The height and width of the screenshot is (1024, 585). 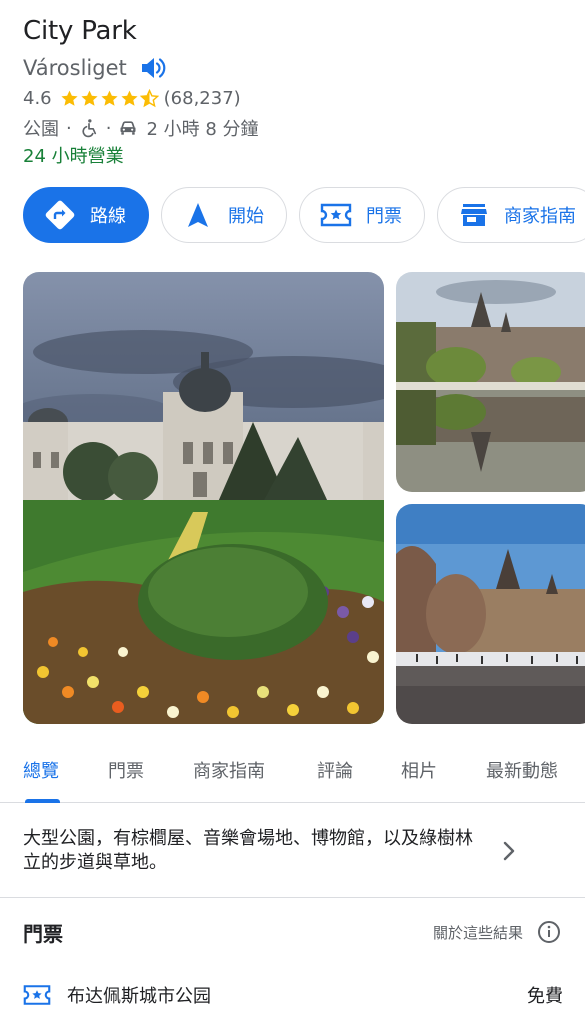 I want to click on info-icon, so click(x=549, y=932).